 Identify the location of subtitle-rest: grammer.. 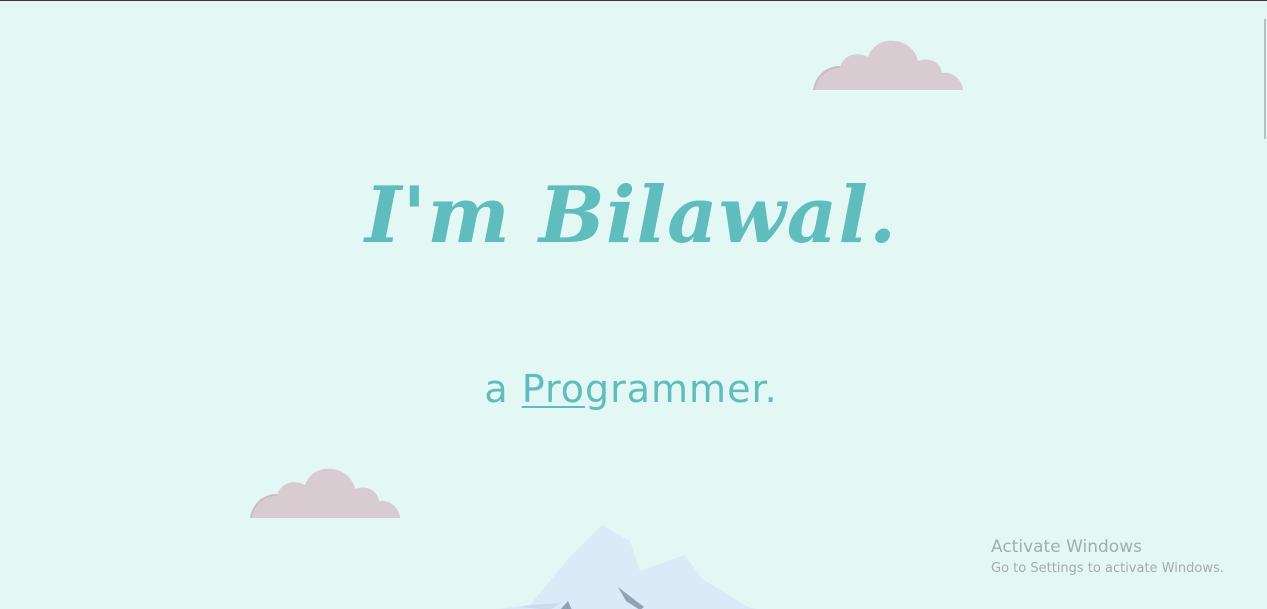
(681, 389).